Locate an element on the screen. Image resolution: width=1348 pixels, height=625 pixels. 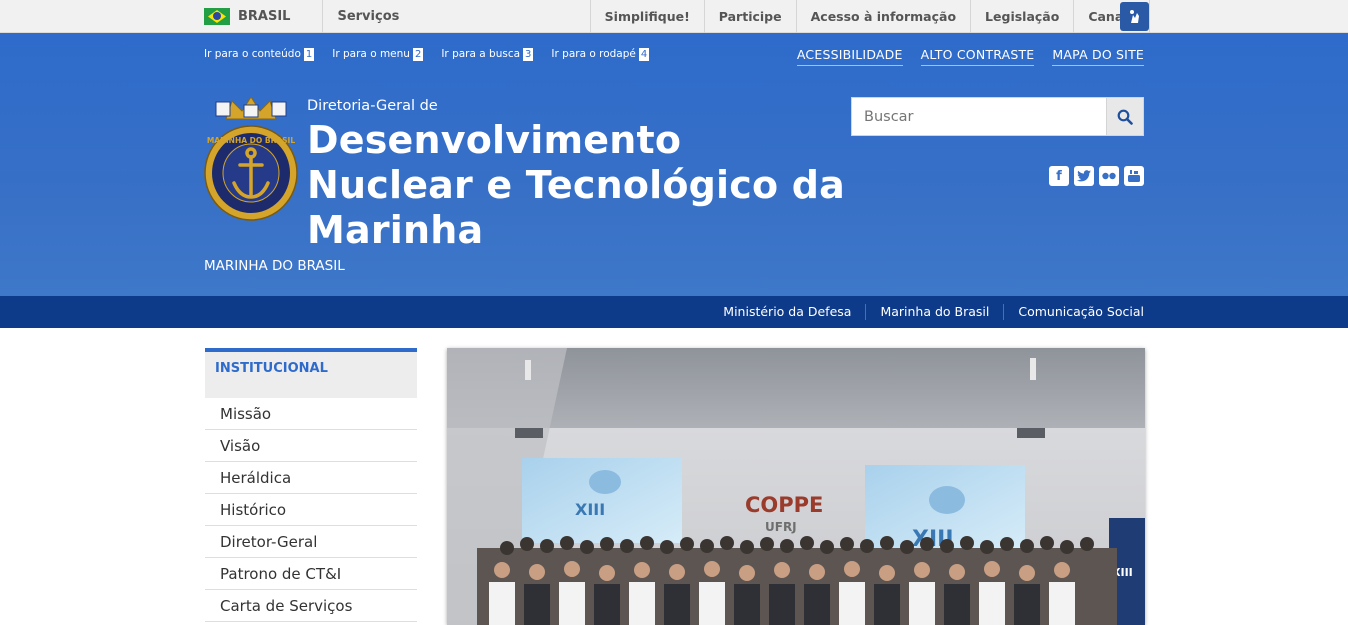
site-subtitle: Diretoria-Geral de is located at coordinates (372, 106).